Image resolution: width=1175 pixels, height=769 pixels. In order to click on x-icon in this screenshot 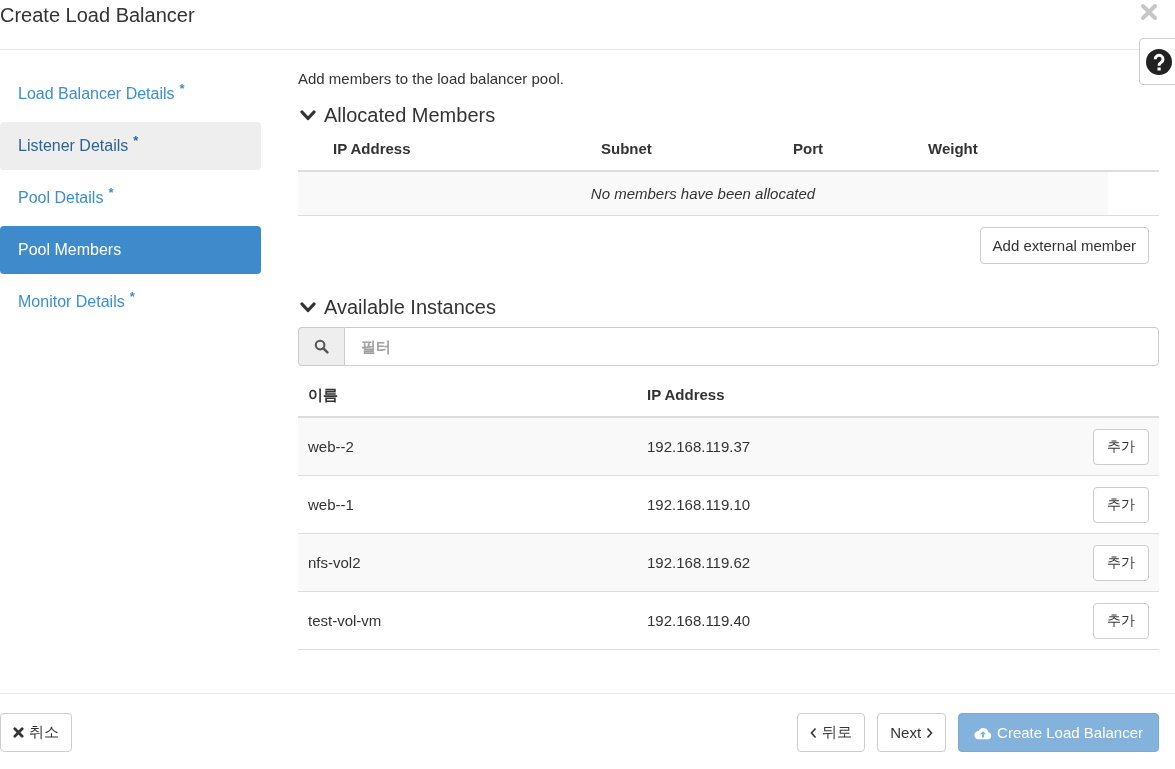, I will do `click(18, 732)`.